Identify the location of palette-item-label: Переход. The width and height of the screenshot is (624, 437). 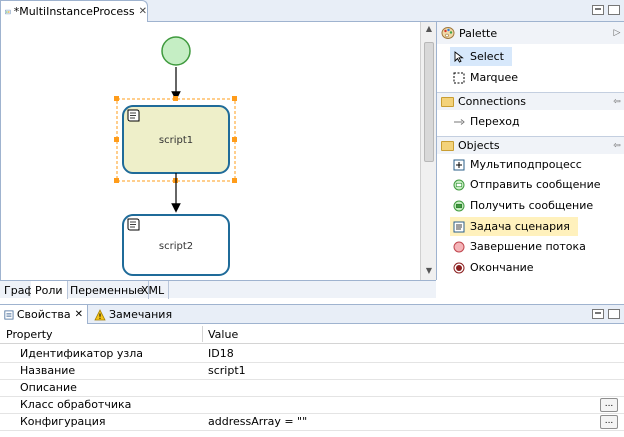
(495, 121).